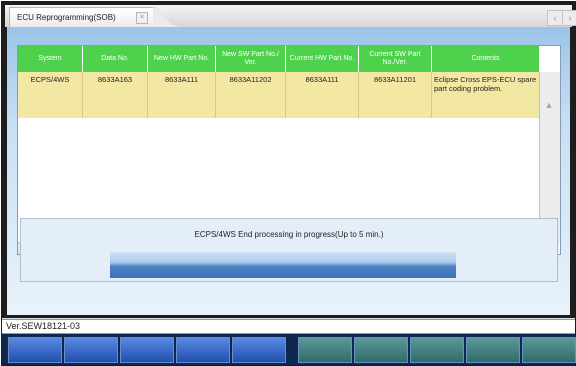 This screenshot has width=576, height=366. Describe the element at coordinates (555, 18) in the screenshot. I see `chevron-left-icon: ‹` at that location.